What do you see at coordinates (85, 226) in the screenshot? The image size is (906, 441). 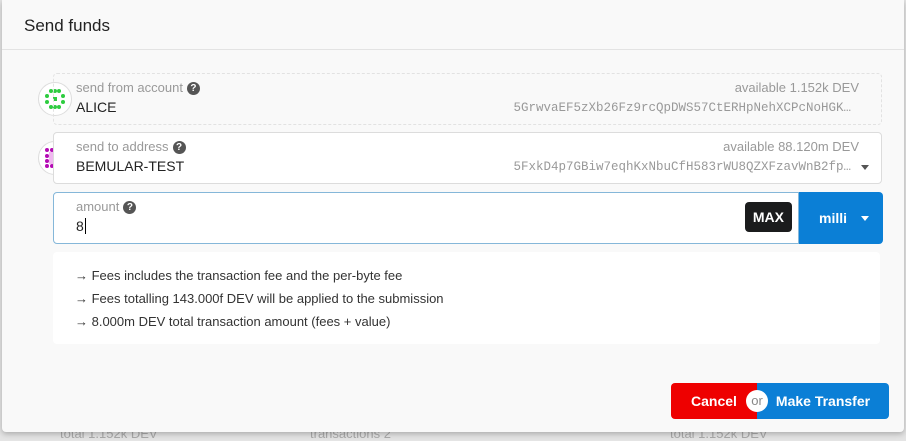 I see `text-cursor` at bounding box center [85, 226].